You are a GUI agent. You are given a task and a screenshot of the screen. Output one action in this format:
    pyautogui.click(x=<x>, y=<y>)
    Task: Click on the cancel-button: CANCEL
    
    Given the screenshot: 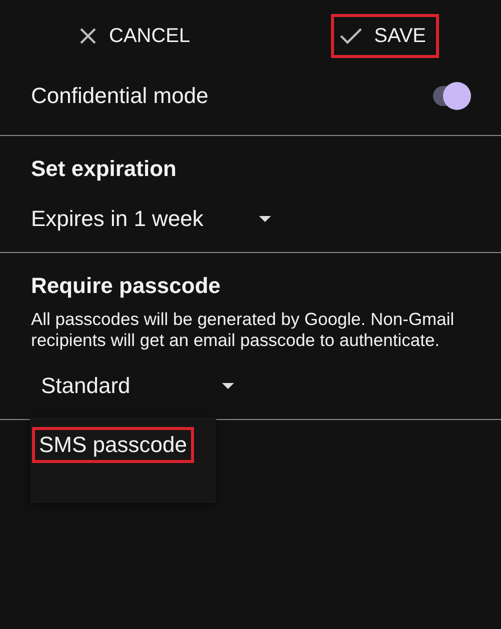 What is the action you would take?
    pyautogui.click(x=137, y=36)
    